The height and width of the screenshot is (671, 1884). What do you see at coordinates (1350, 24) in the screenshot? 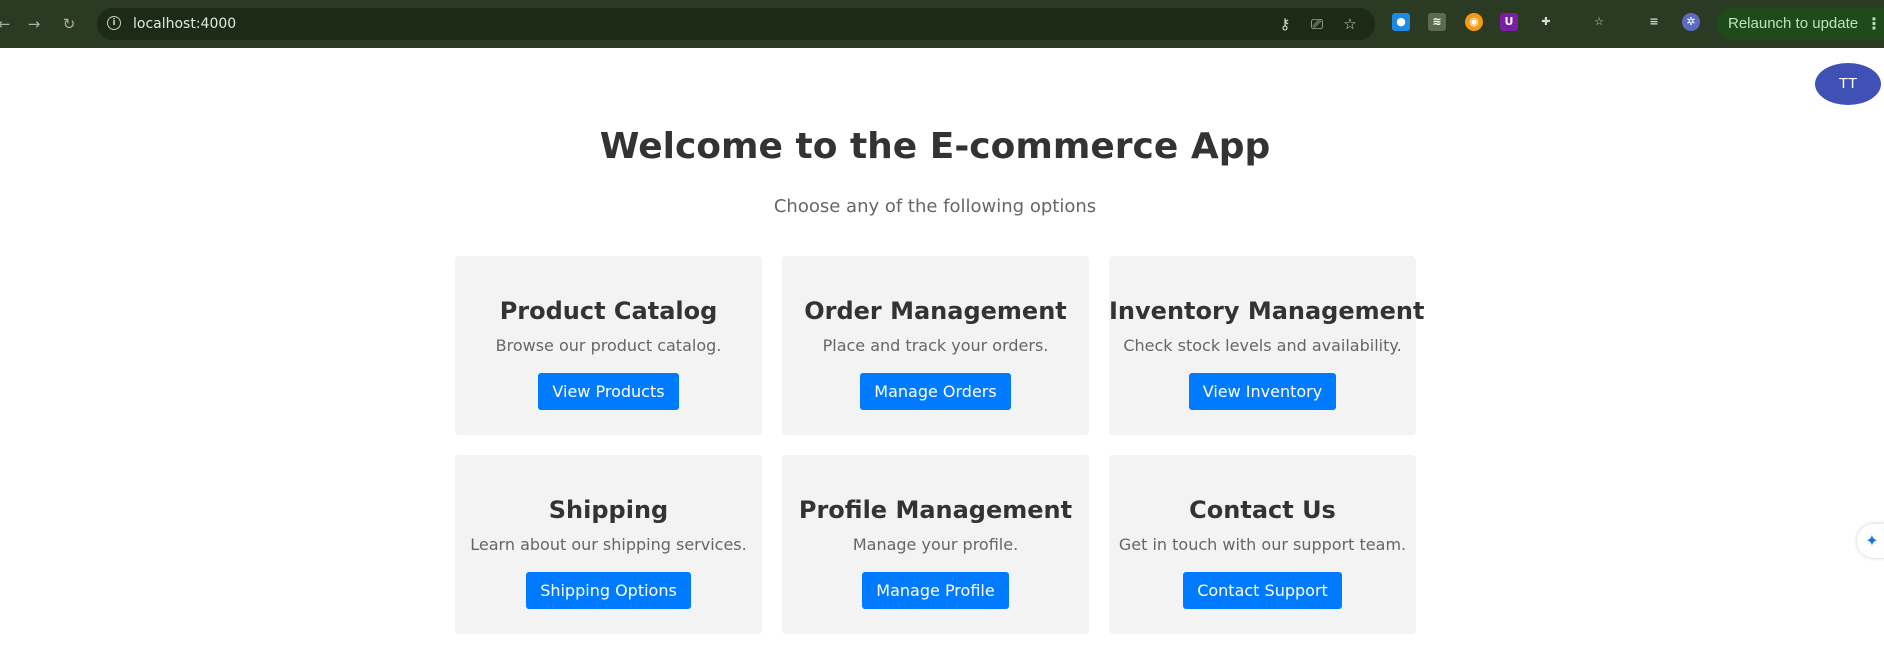
I see `bookmark-star-icon: ☆` at bounding box center [1350, 24].